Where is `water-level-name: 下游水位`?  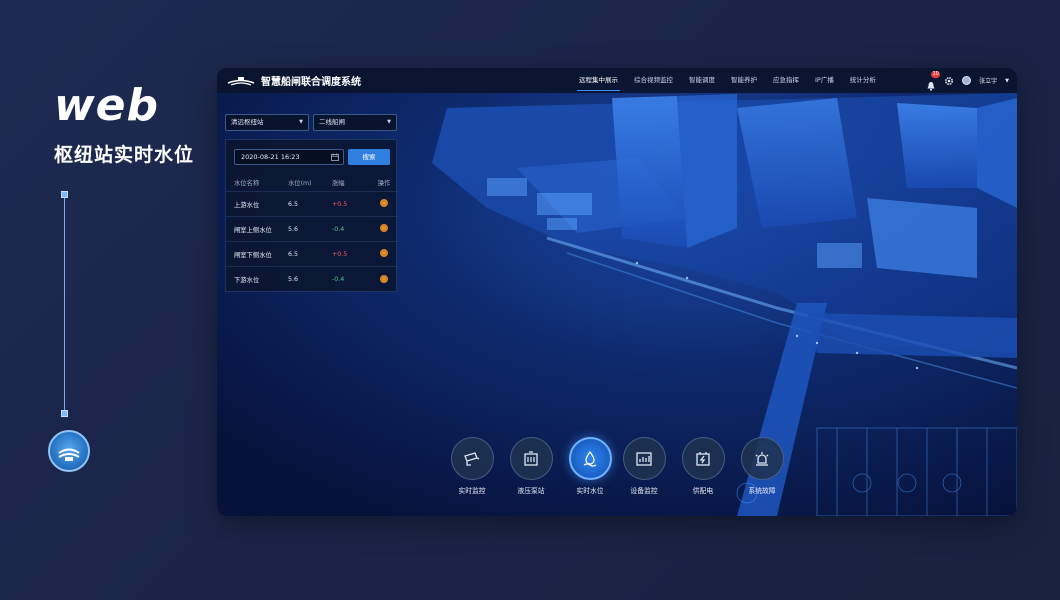 water-level-name: 下游水位 is located at coordinates (247, 280).